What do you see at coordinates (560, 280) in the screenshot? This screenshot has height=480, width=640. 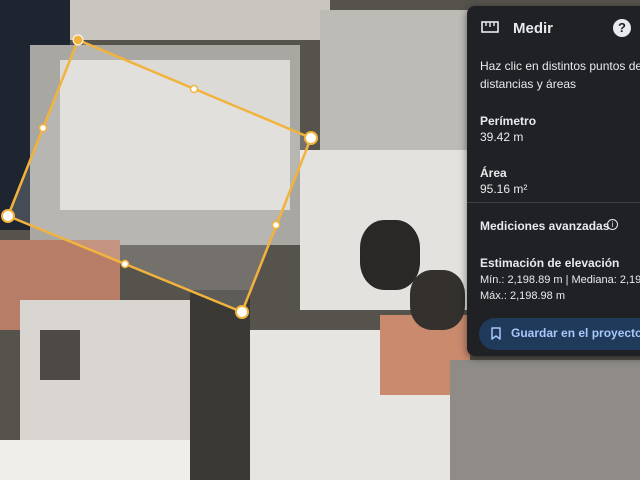 I see `elevation-min-median: Mín.: 2,198.89 m | Mediana: 2,198` at bounding box center [560, 280].